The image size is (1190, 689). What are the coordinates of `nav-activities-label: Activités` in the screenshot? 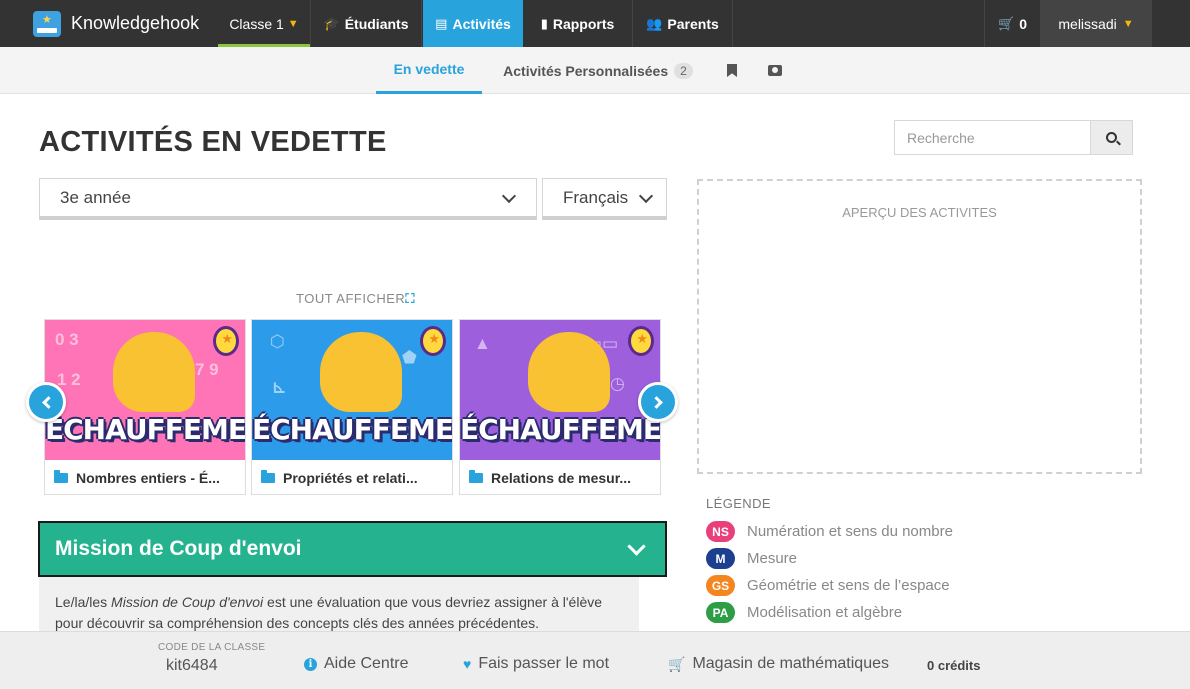 It's located at (481, 23).